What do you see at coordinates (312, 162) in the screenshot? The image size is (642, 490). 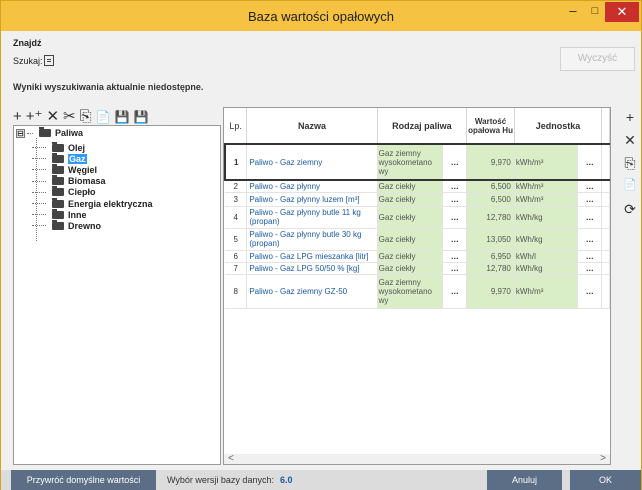 I see `cell-nazwa: Paliwo - Gaz ziemny` at bounding box center [312, 162].